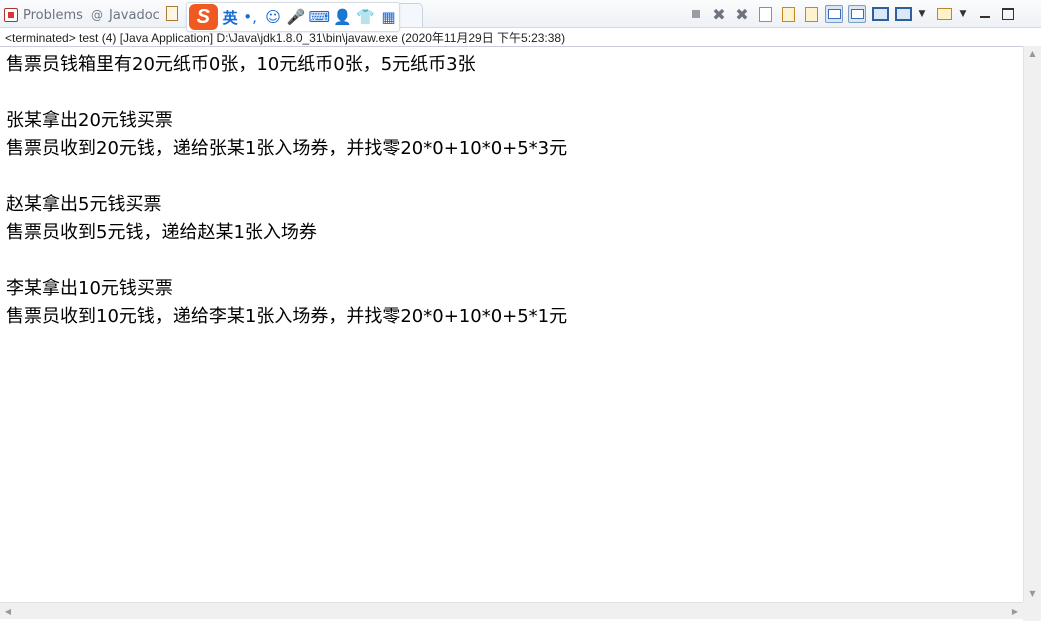 The width and height of the screenshot is (1041, 621). I want to click on word-wrap-button, so click(811, 14).